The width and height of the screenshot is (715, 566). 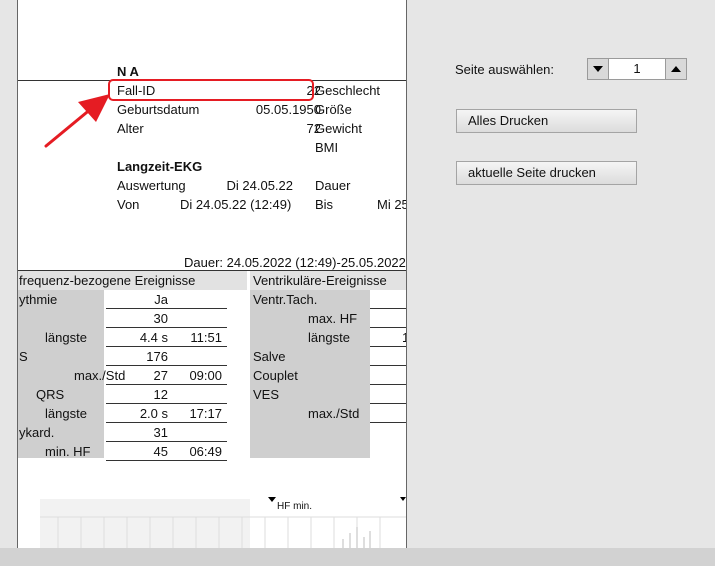 I want to click on left-row-value: 4.4 s, so click(x=153, y=337).